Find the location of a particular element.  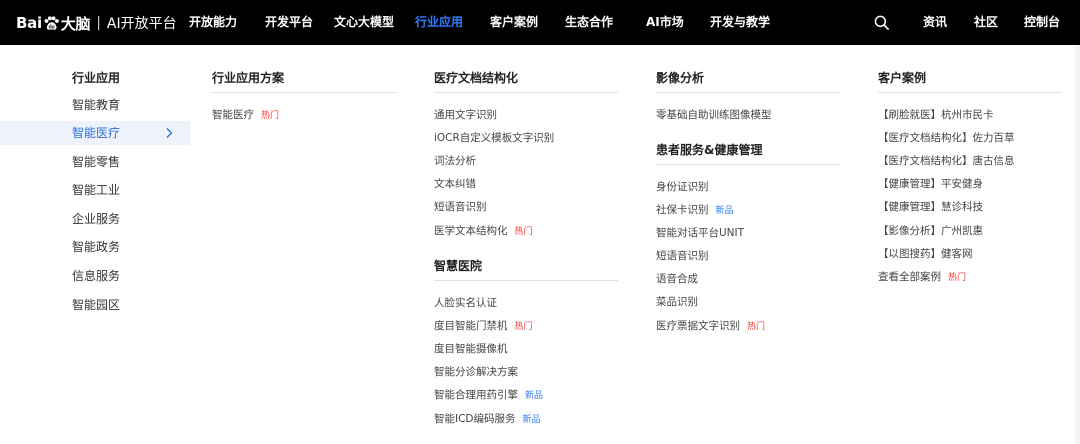

link-medical-text-structuring: 医学文本结构化 热门 is located at coordinates (483, 230).